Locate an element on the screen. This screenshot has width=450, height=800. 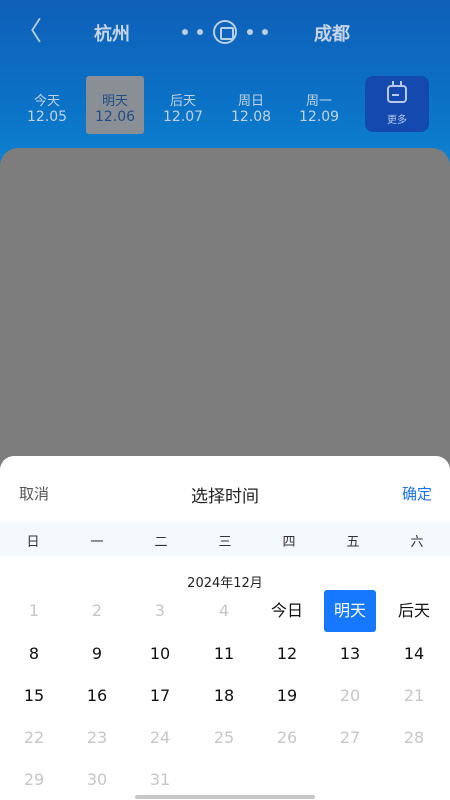
calendar-day: 17 is located at coordinates (160, 696).